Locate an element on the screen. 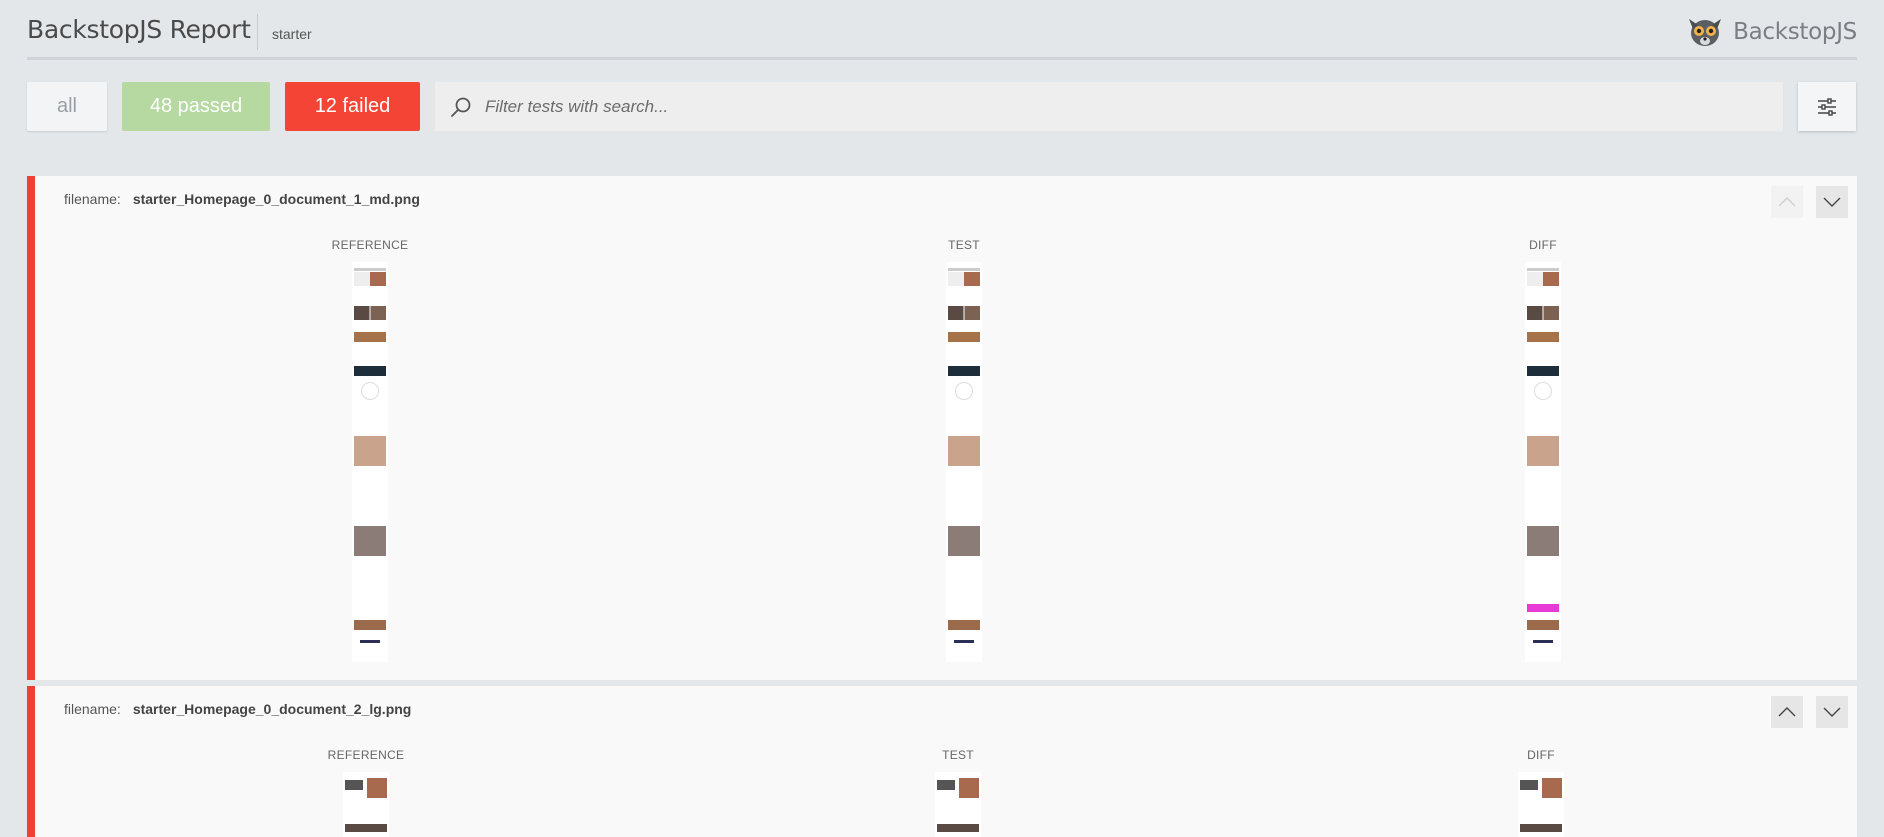 The height and width of the screenshot is (837, 1884). filename-value: starter_Homepage_0_document_2_lg.png is located at coordinates (272, 709).